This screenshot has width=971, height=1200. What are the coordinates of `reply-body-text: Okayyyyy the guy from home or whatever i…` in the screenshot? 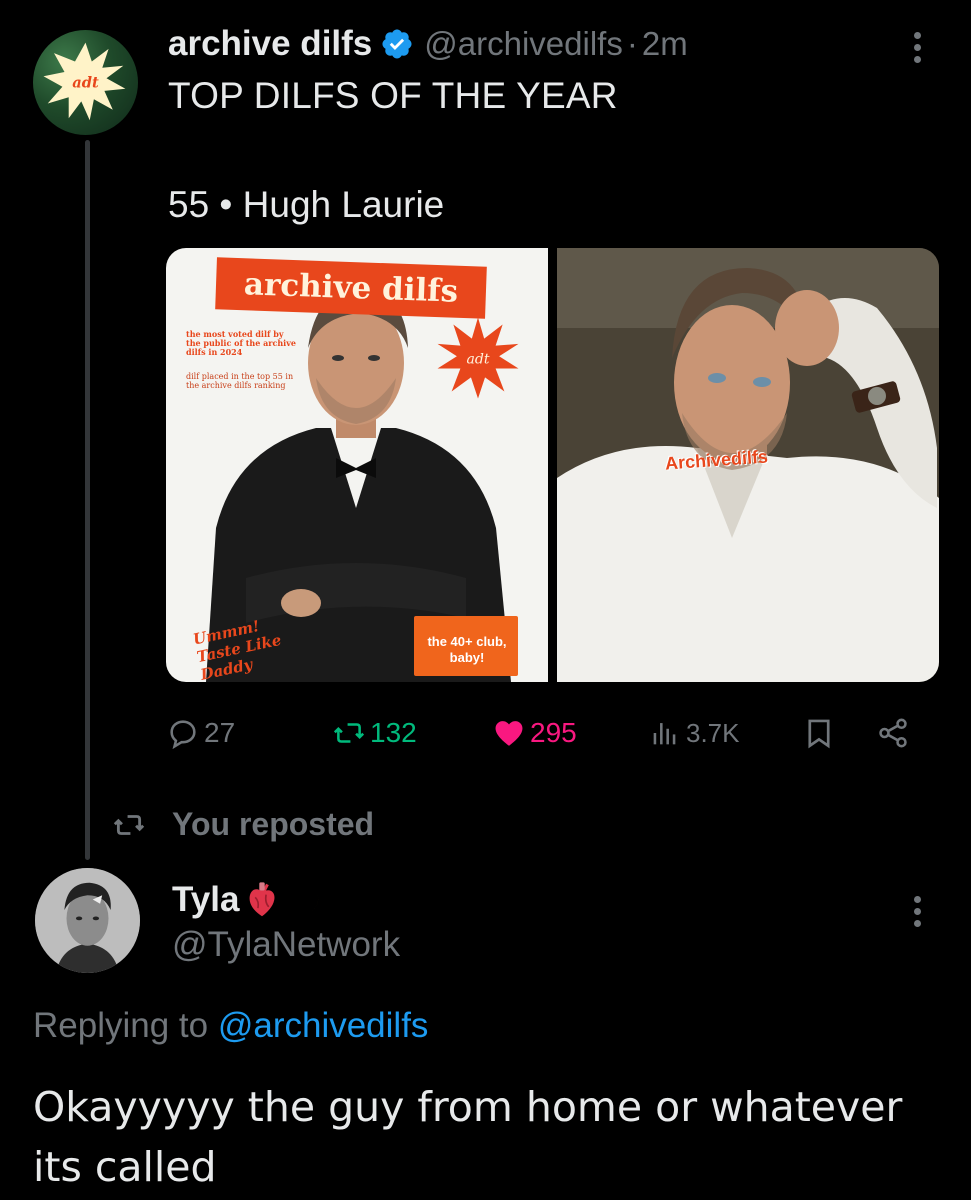 It's located at (468, 1137).